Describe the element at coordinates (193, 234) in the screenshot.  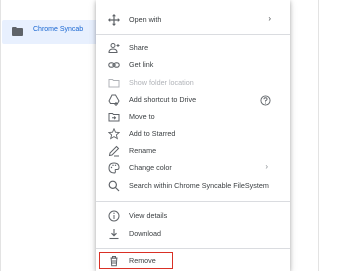
I see `menu-item-download: Download` at that location.